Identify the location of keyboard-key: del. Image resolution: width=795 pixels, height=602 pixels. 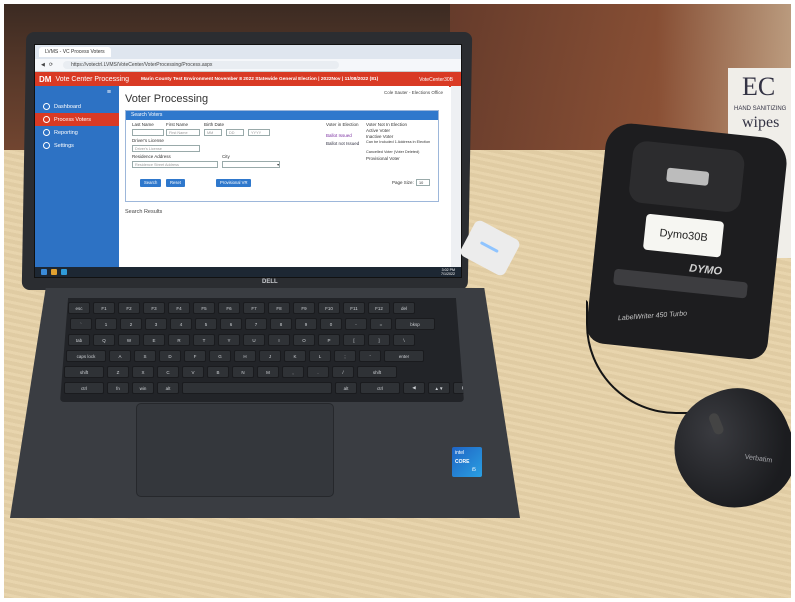
(404, 308).